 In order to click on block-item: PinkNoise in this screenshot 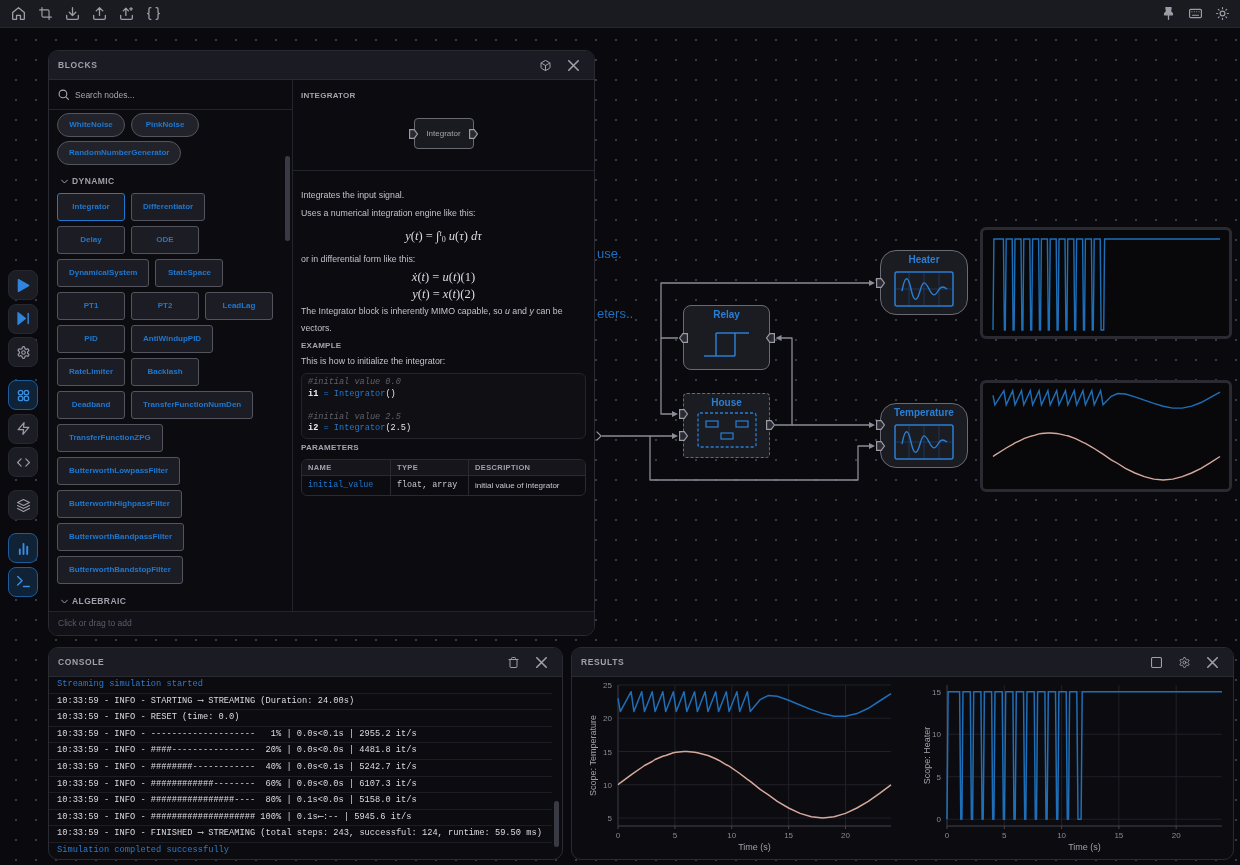, I will do `click(165, 125)`.